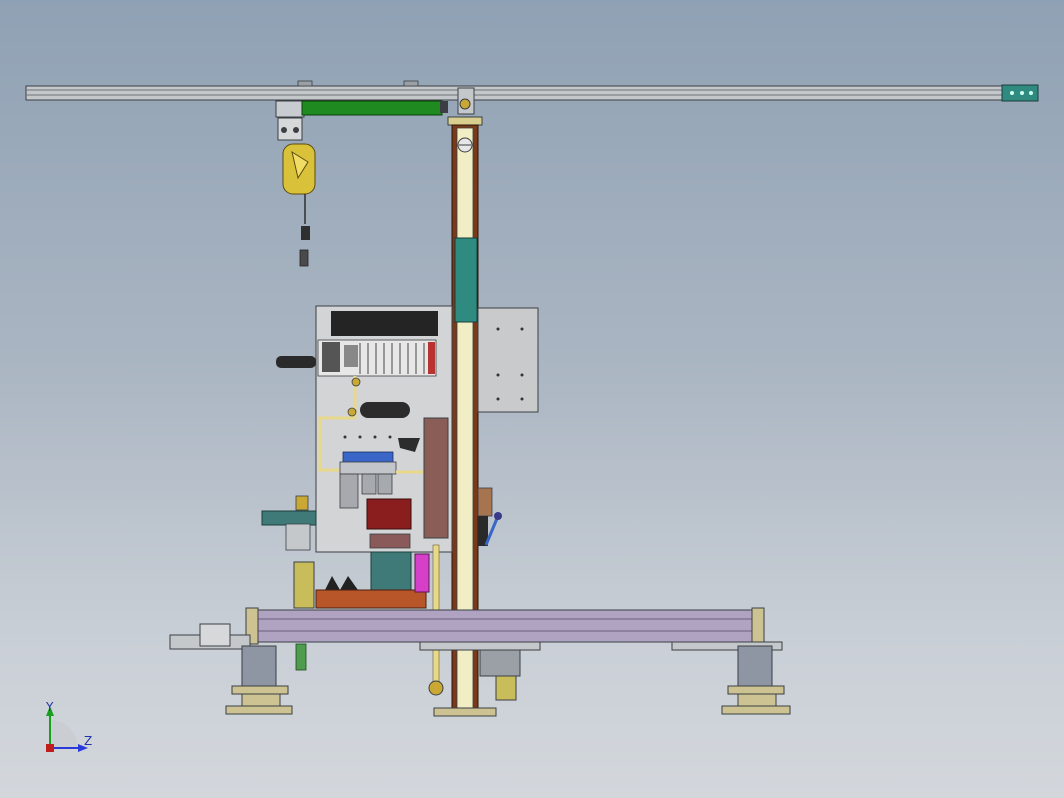 The width and height of the screenshot is (1064, 798). What do you see at coordinates (296, 192) in the screenshot?
I see `spring-balancer` at bounding box center [296, 192].